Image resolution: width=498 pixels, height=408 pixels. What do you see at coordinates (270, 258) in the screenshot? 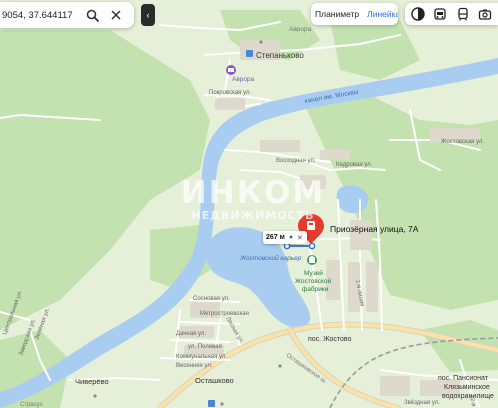
I see `label-zhostovsky-karer: Жостовский карьер` at bounding box center [270, 258].